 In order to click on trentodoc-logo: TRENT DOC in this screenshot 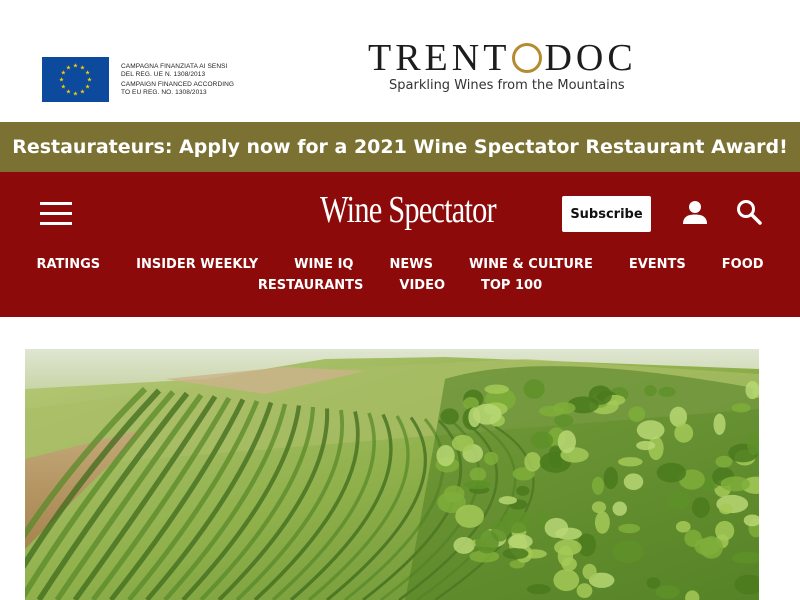, I will do `click(502, 58)`.